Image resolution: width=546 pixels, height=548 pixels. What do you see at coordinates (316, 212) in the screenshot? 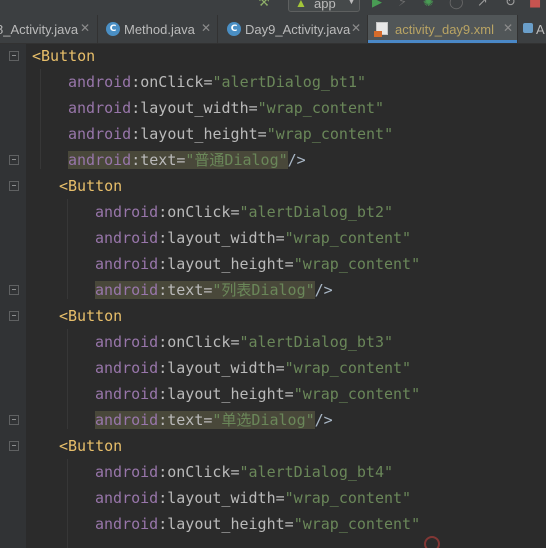
I see `attribute-value: "alertDialog_bt2"` at bounding box center [316, 212].